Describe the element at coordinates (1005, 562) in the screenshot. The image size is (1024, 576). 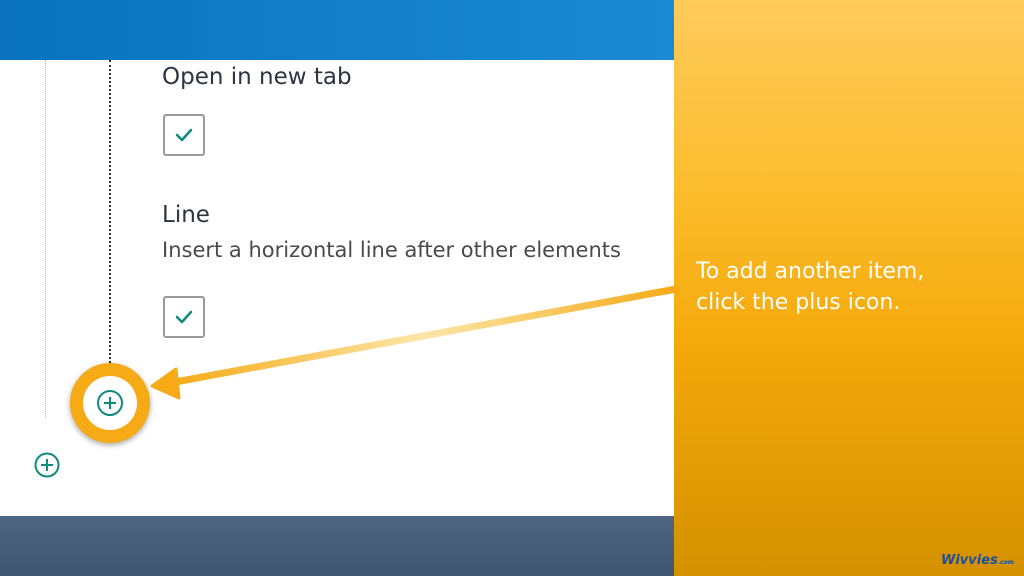
I see `brand-suffix: .com` at that location.